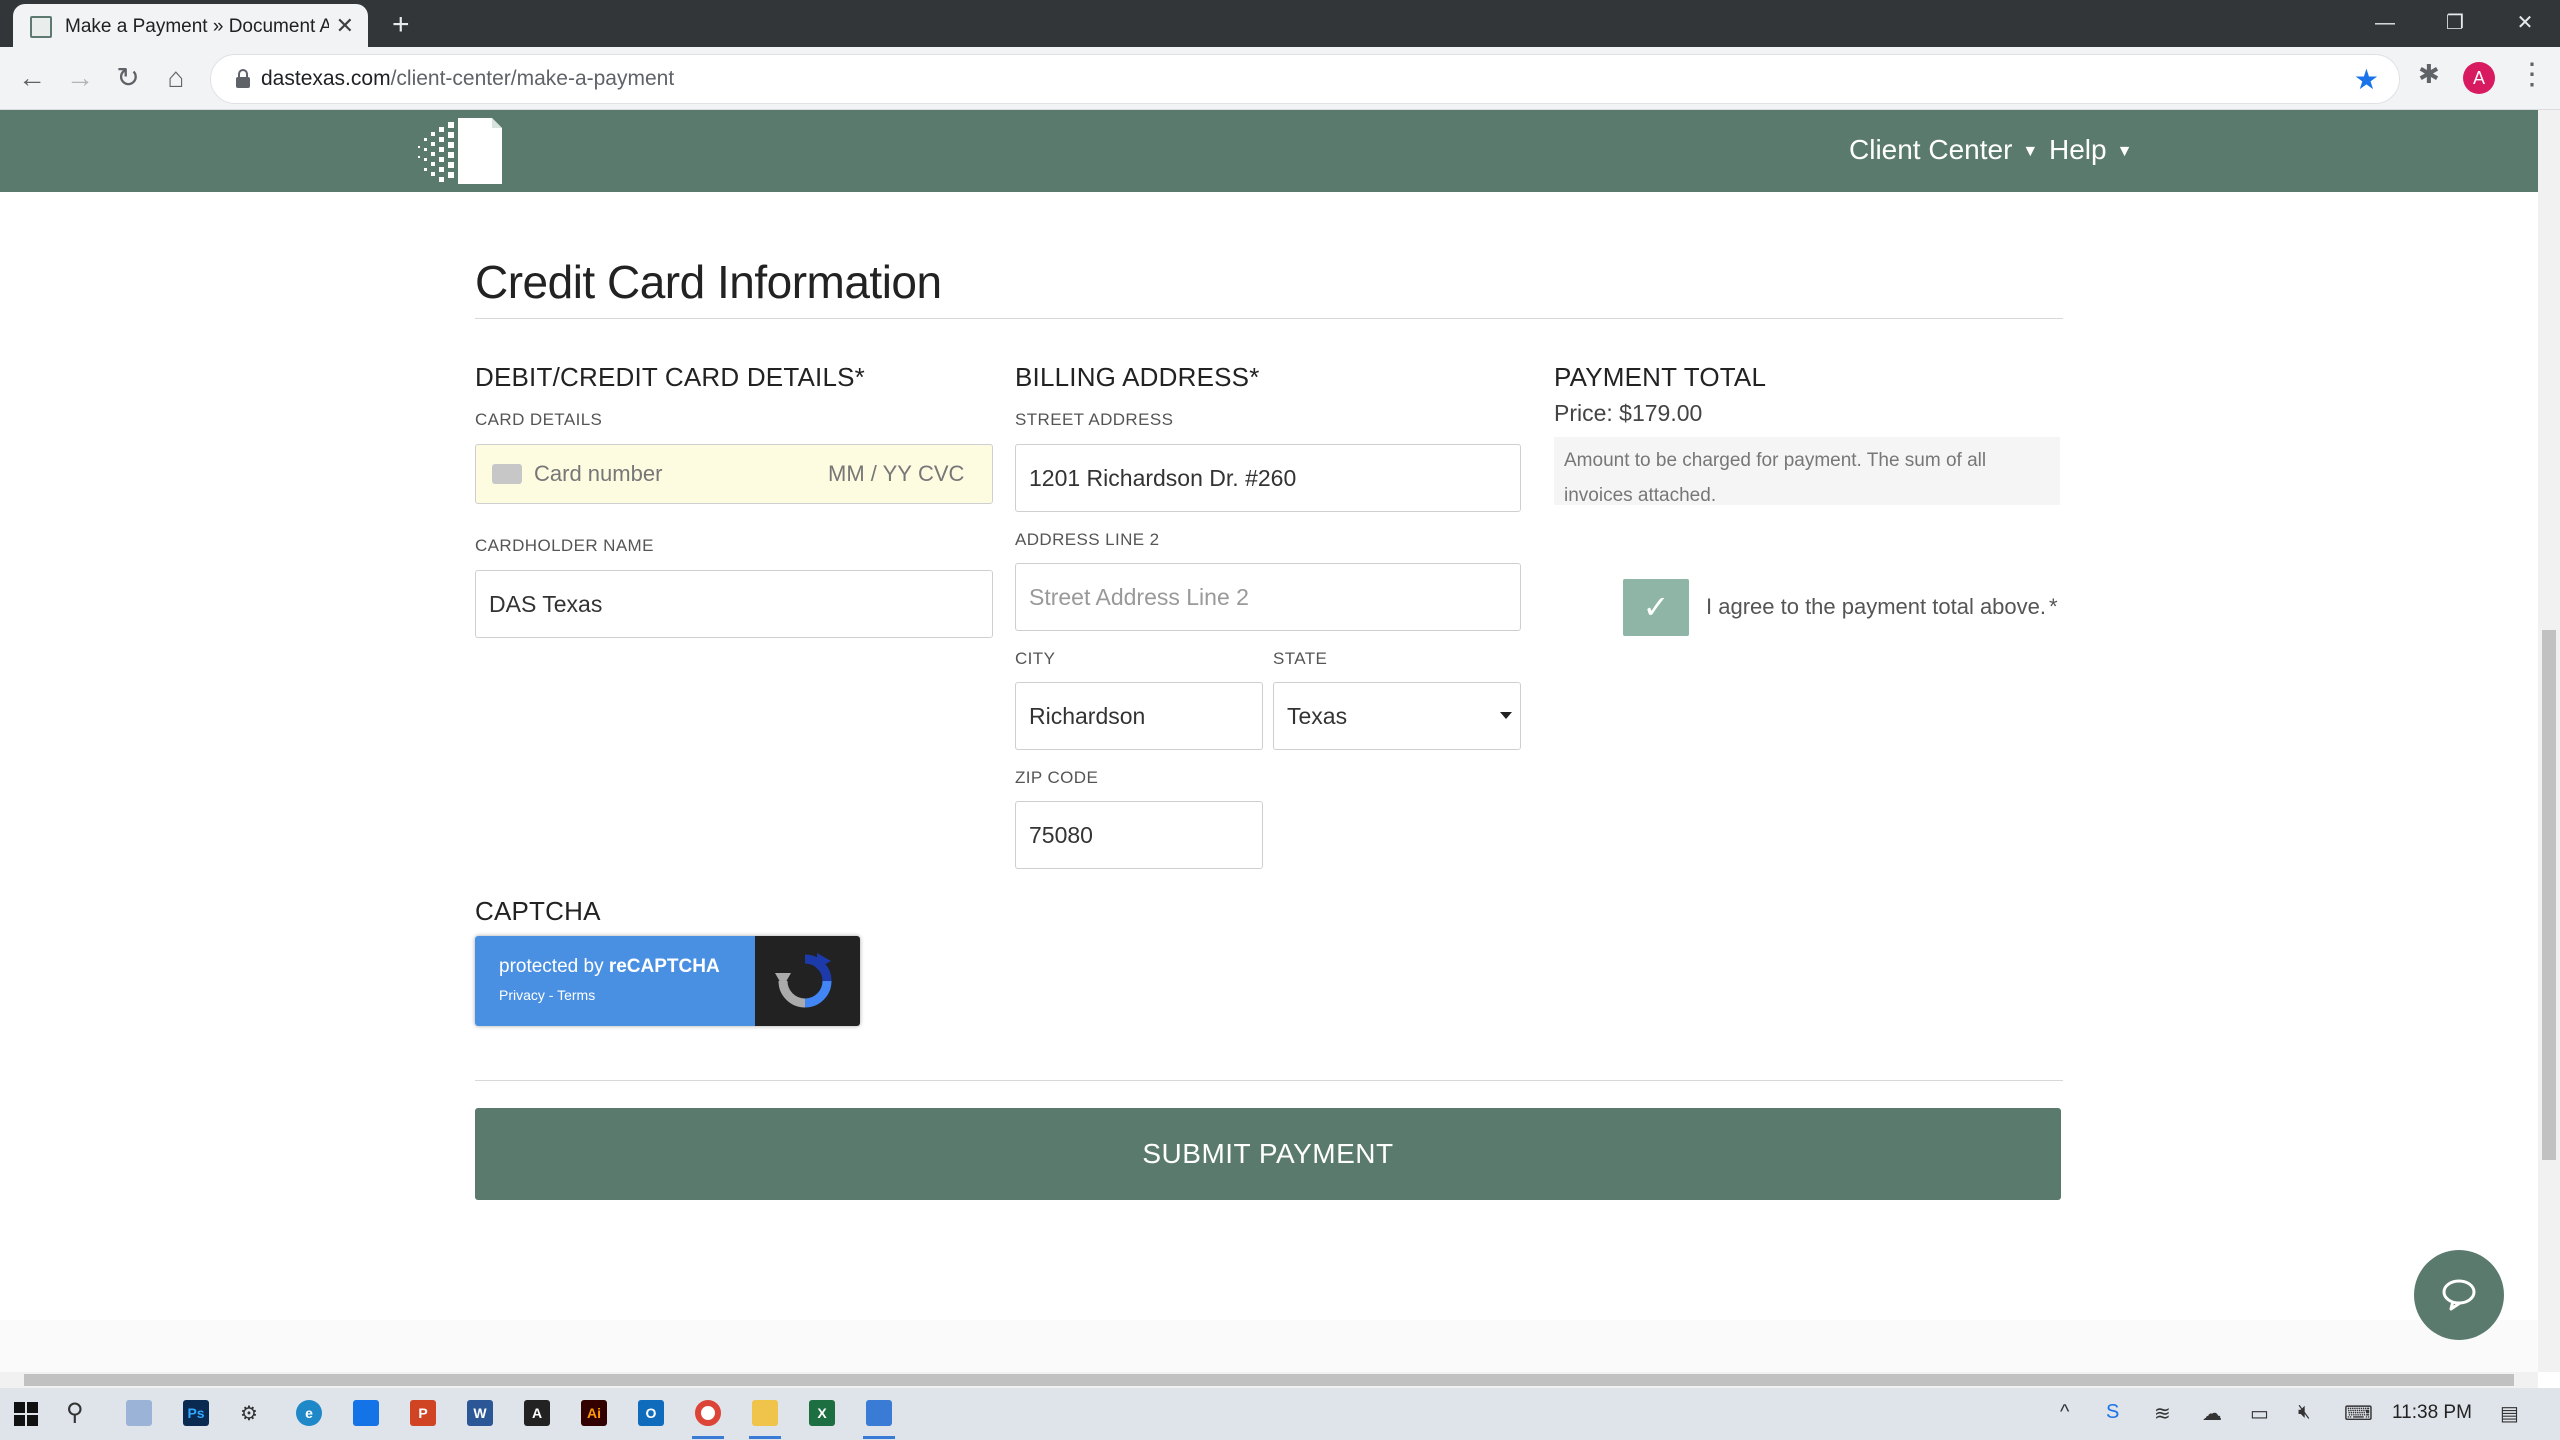  I want to click on profile-avatar: A, so click(2479, 78).